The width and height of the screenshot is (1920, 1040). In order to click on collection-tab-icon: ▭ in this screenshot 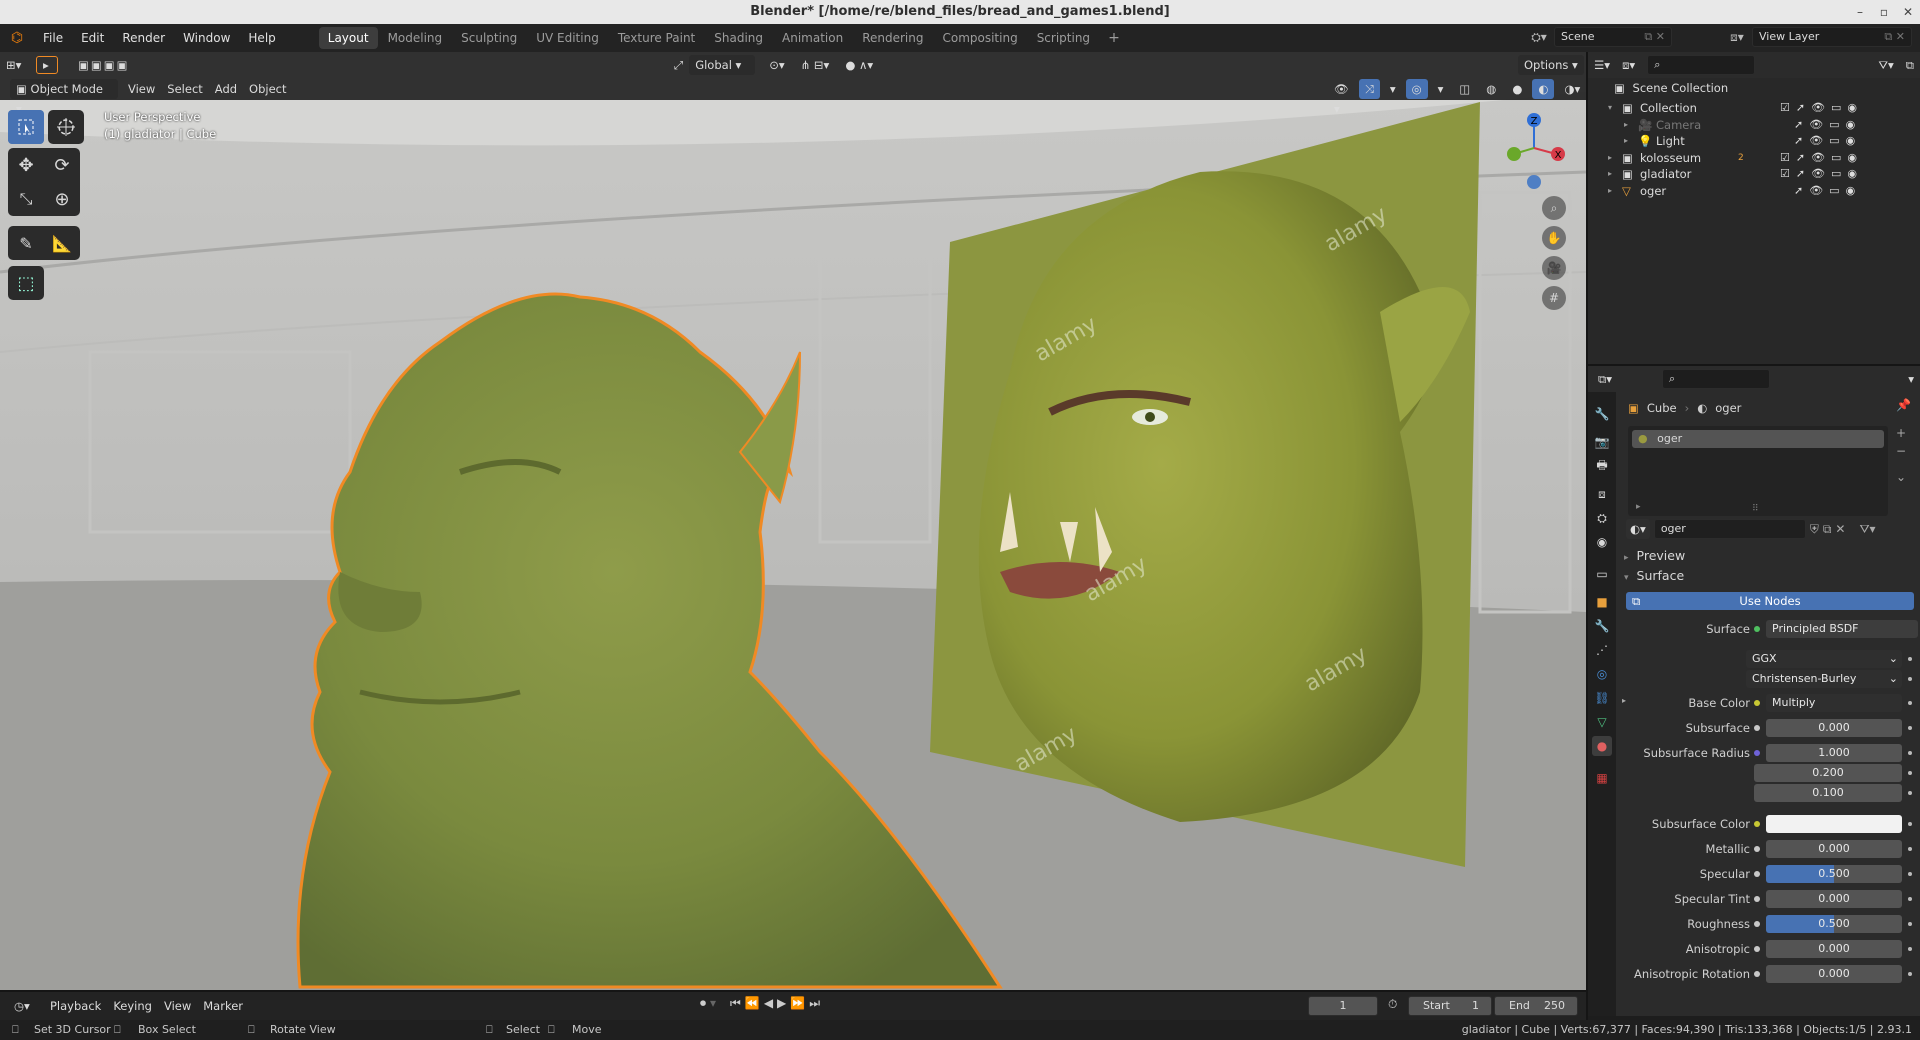, I will do `click(1602, 574)`.